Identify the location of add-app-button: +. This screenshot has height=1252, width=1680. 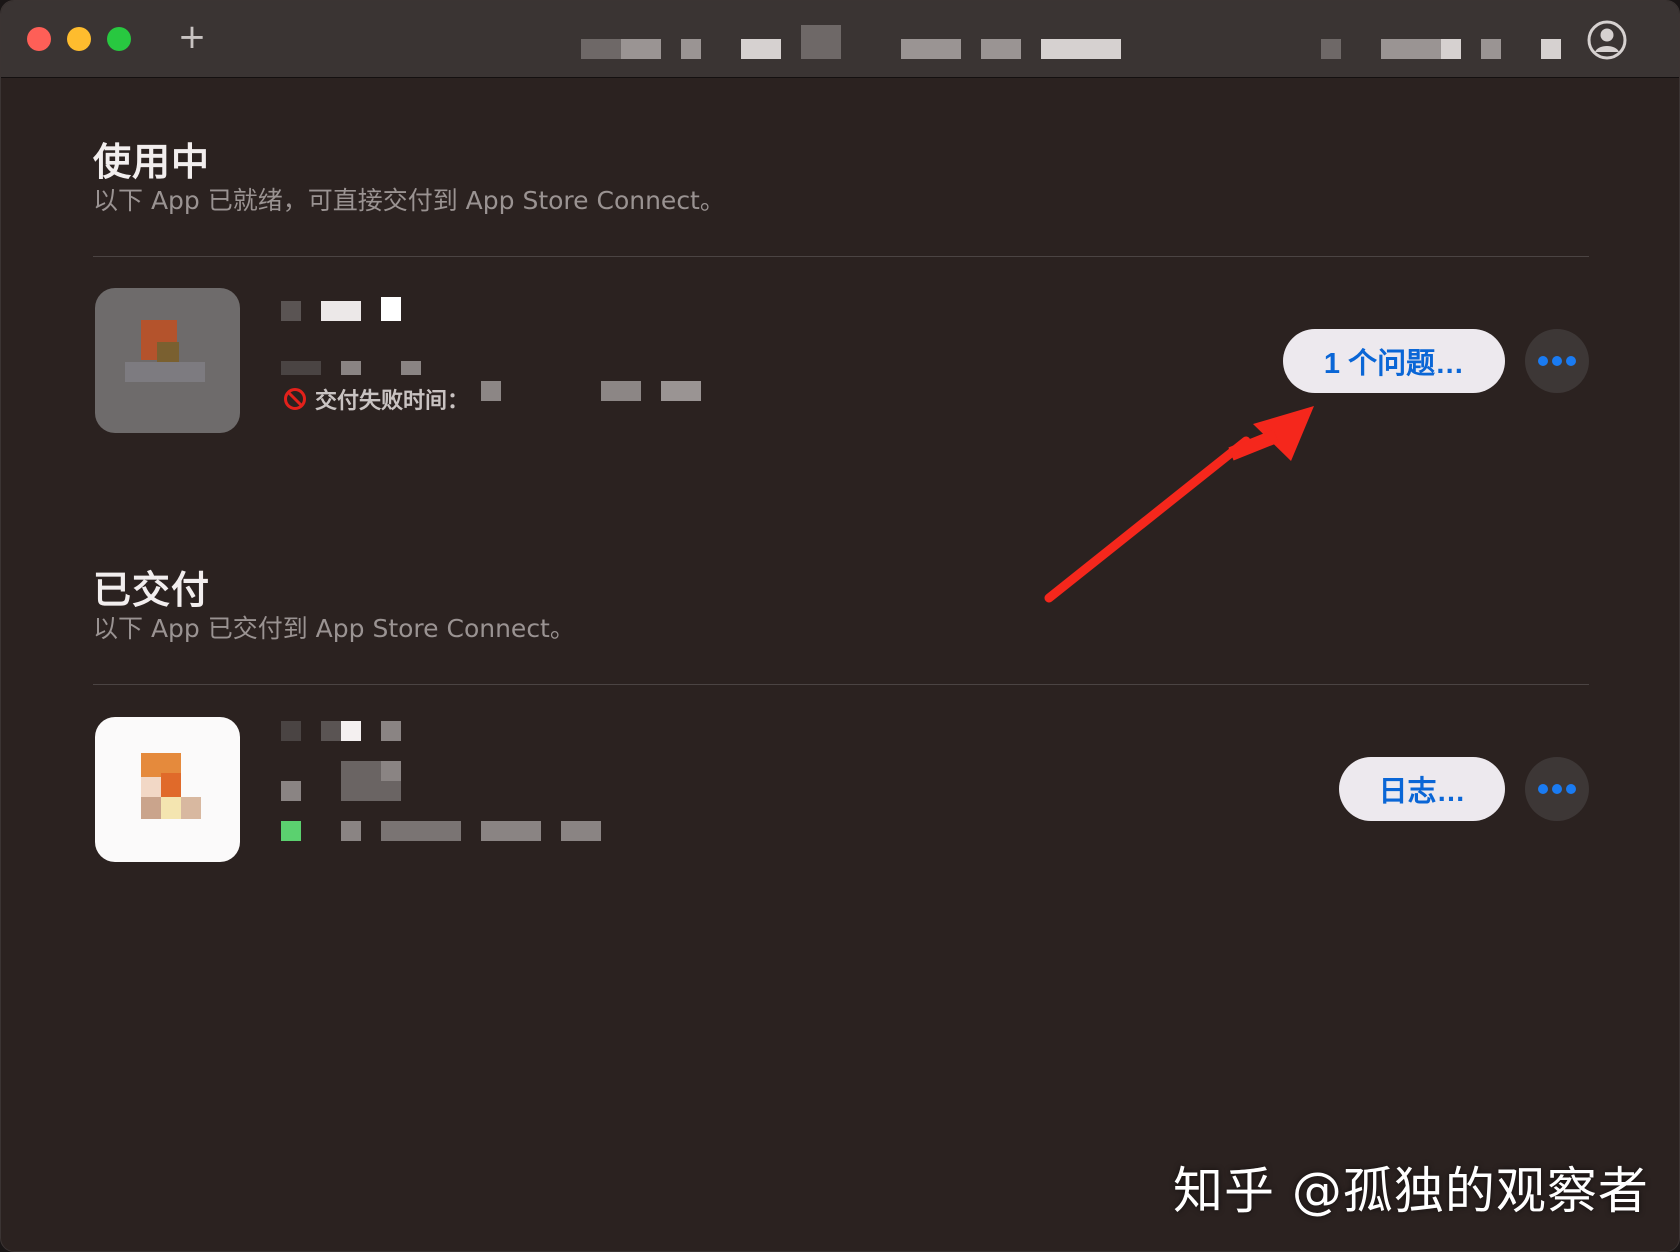
(192, 37).